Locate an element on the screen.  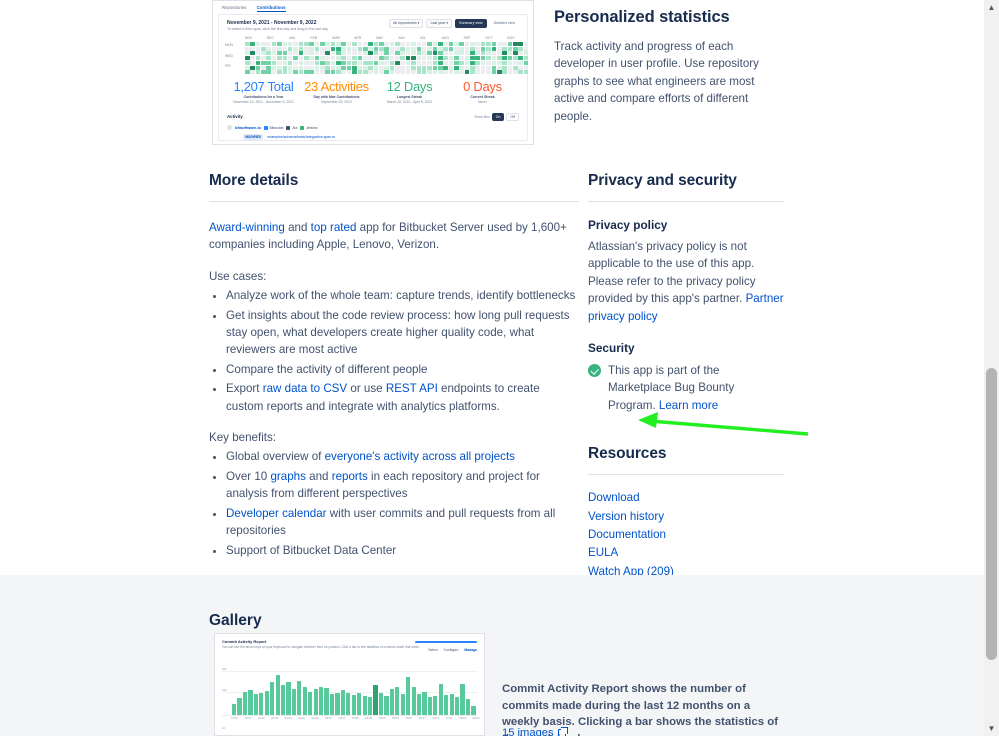
link-raw-data-csv: raw data to CSV is located at coordinates (305, 388).